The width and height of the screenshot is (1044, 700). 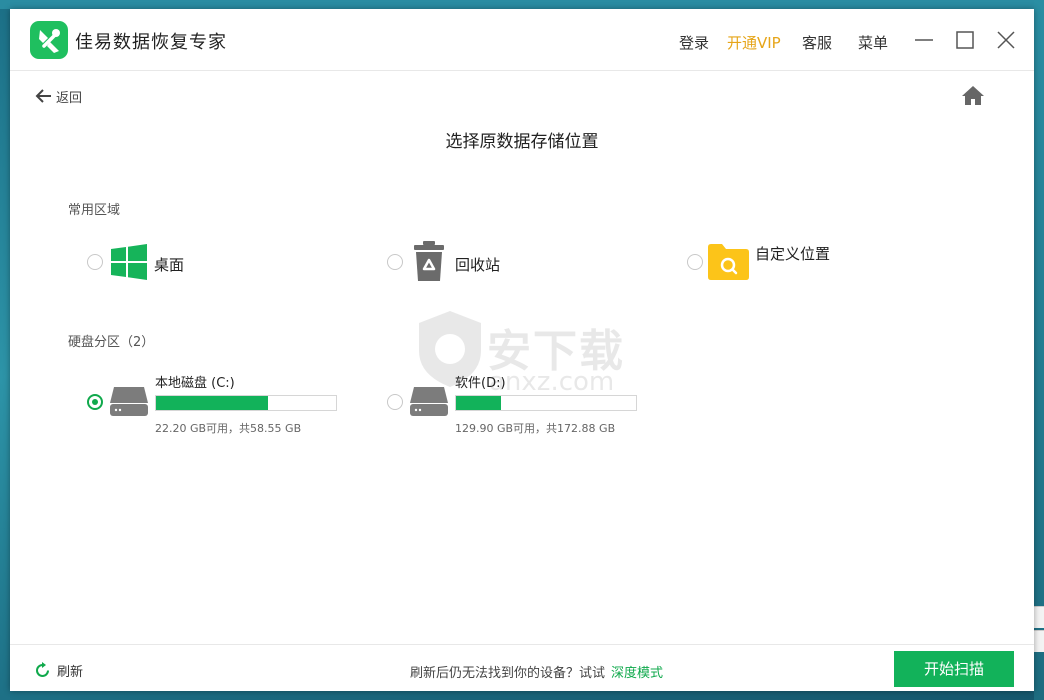 What do you see at coordinates (151, 42) in the screenshot?
I see `app-title: 佳易数据恢复专家` at bounding box center [151, 42].